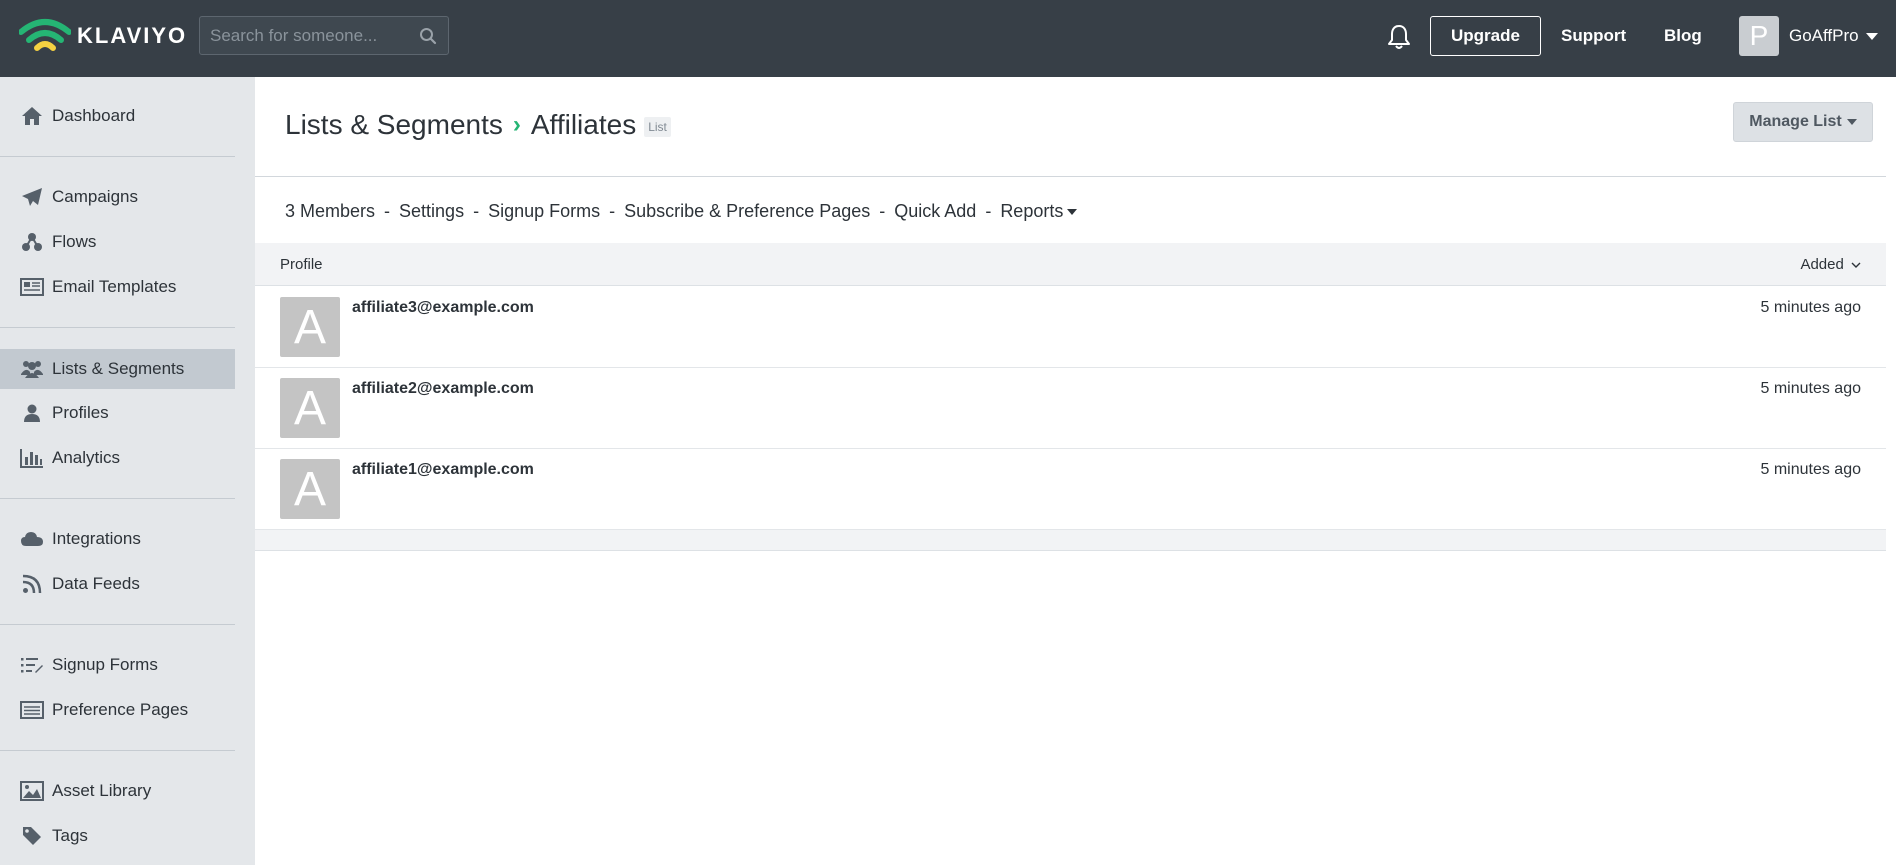 This screenshot has height=865, width=1896. What do you see at coordinates (95, 196) in the screenshot?
I see `sidebar-item-label: Campaigns` at bounding box center [95, 196].